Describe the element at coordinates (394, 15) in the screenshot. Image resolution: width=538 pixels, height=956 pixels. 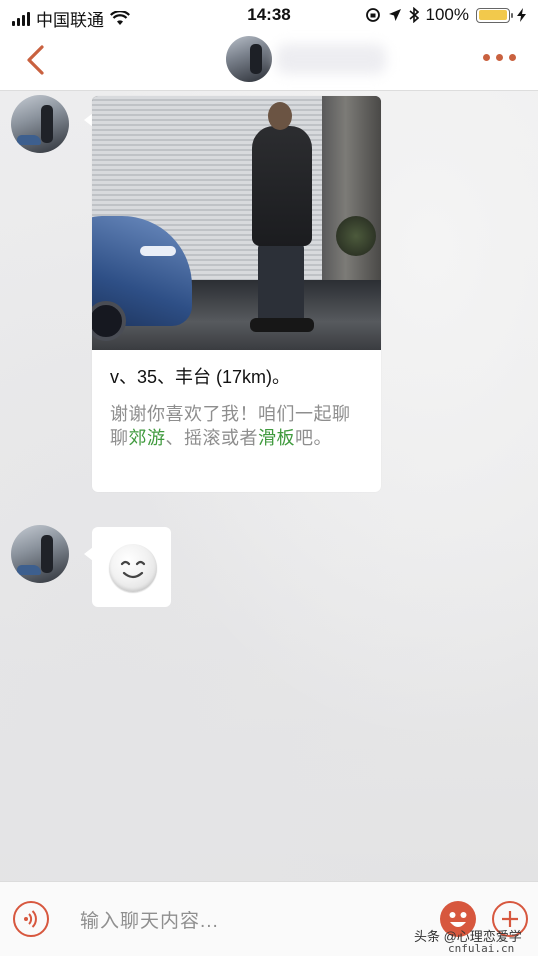
I see `location-icon` at that location.